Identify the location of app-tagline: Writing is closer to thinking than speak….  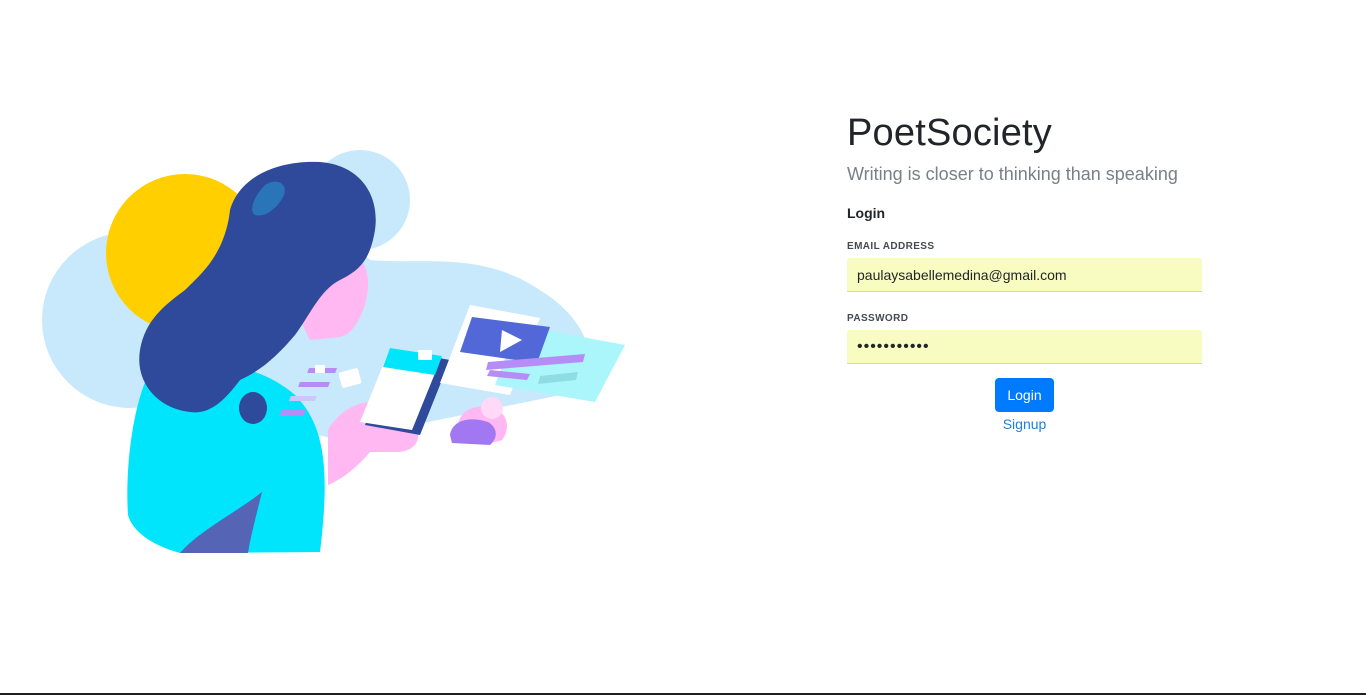
(1012, 174).